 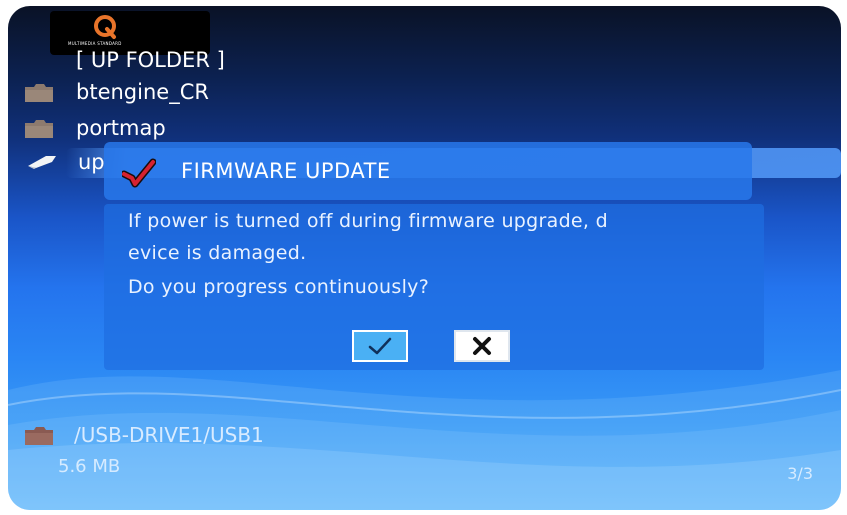 I want to click on confirm-button, so click(x=380, y=346).